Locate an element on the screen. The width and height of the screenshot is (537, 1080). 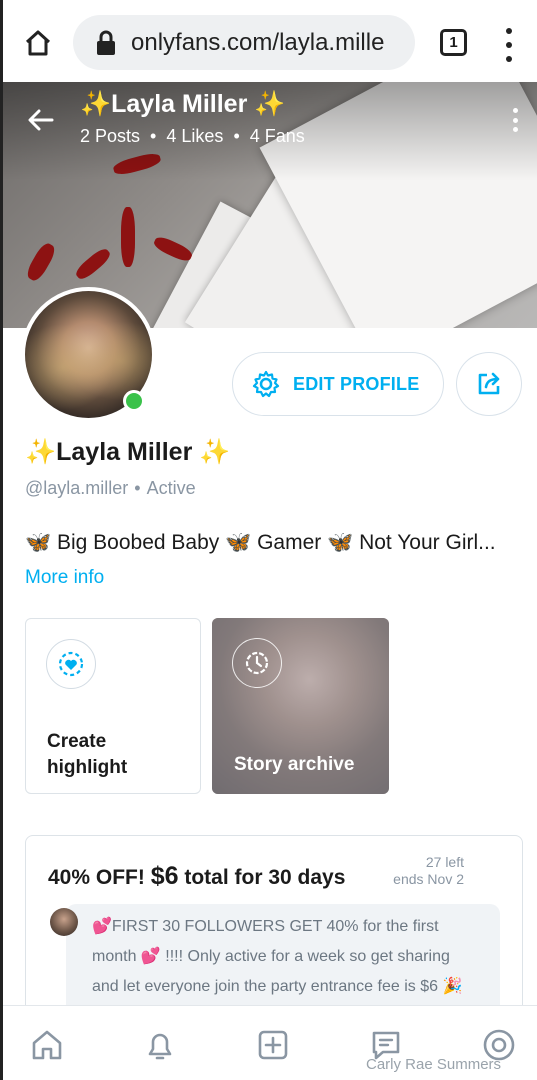
clock-history-icon is located at coordinates (257, 663).